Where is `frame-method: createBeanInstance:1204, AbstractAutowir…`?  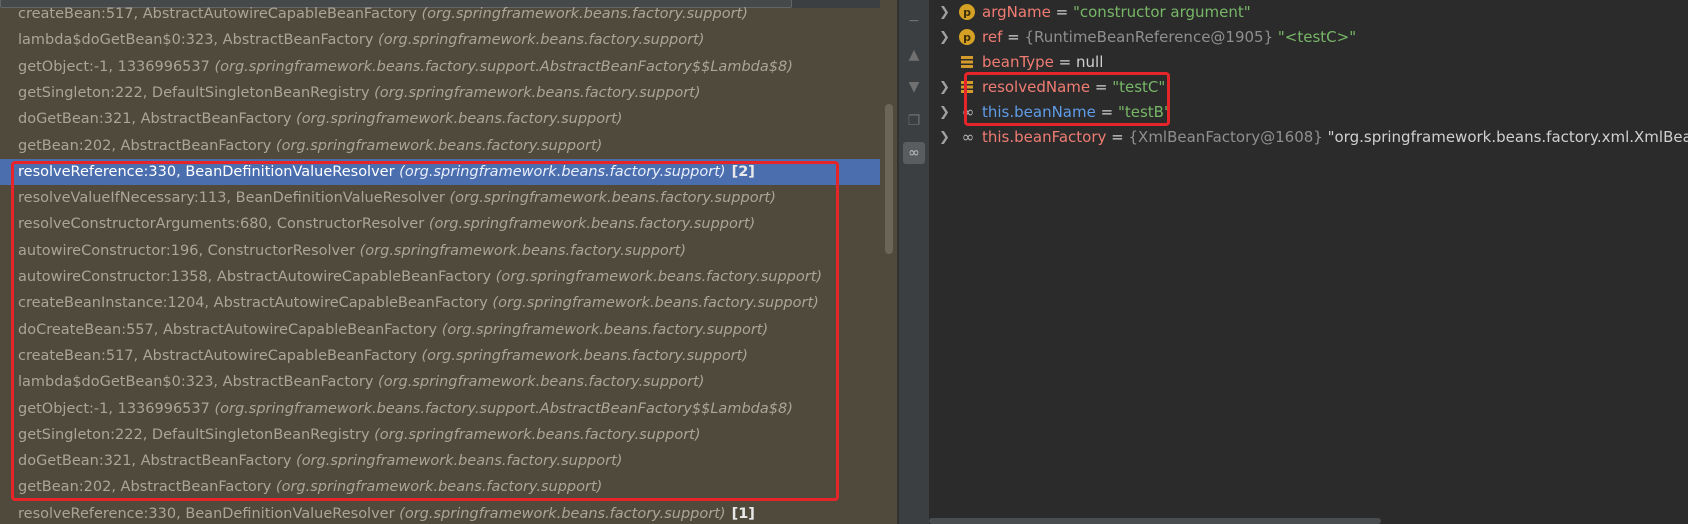 frame-method: createBeanInstance:1204, AbstractAutowir… is located at coordinates (253, 303).